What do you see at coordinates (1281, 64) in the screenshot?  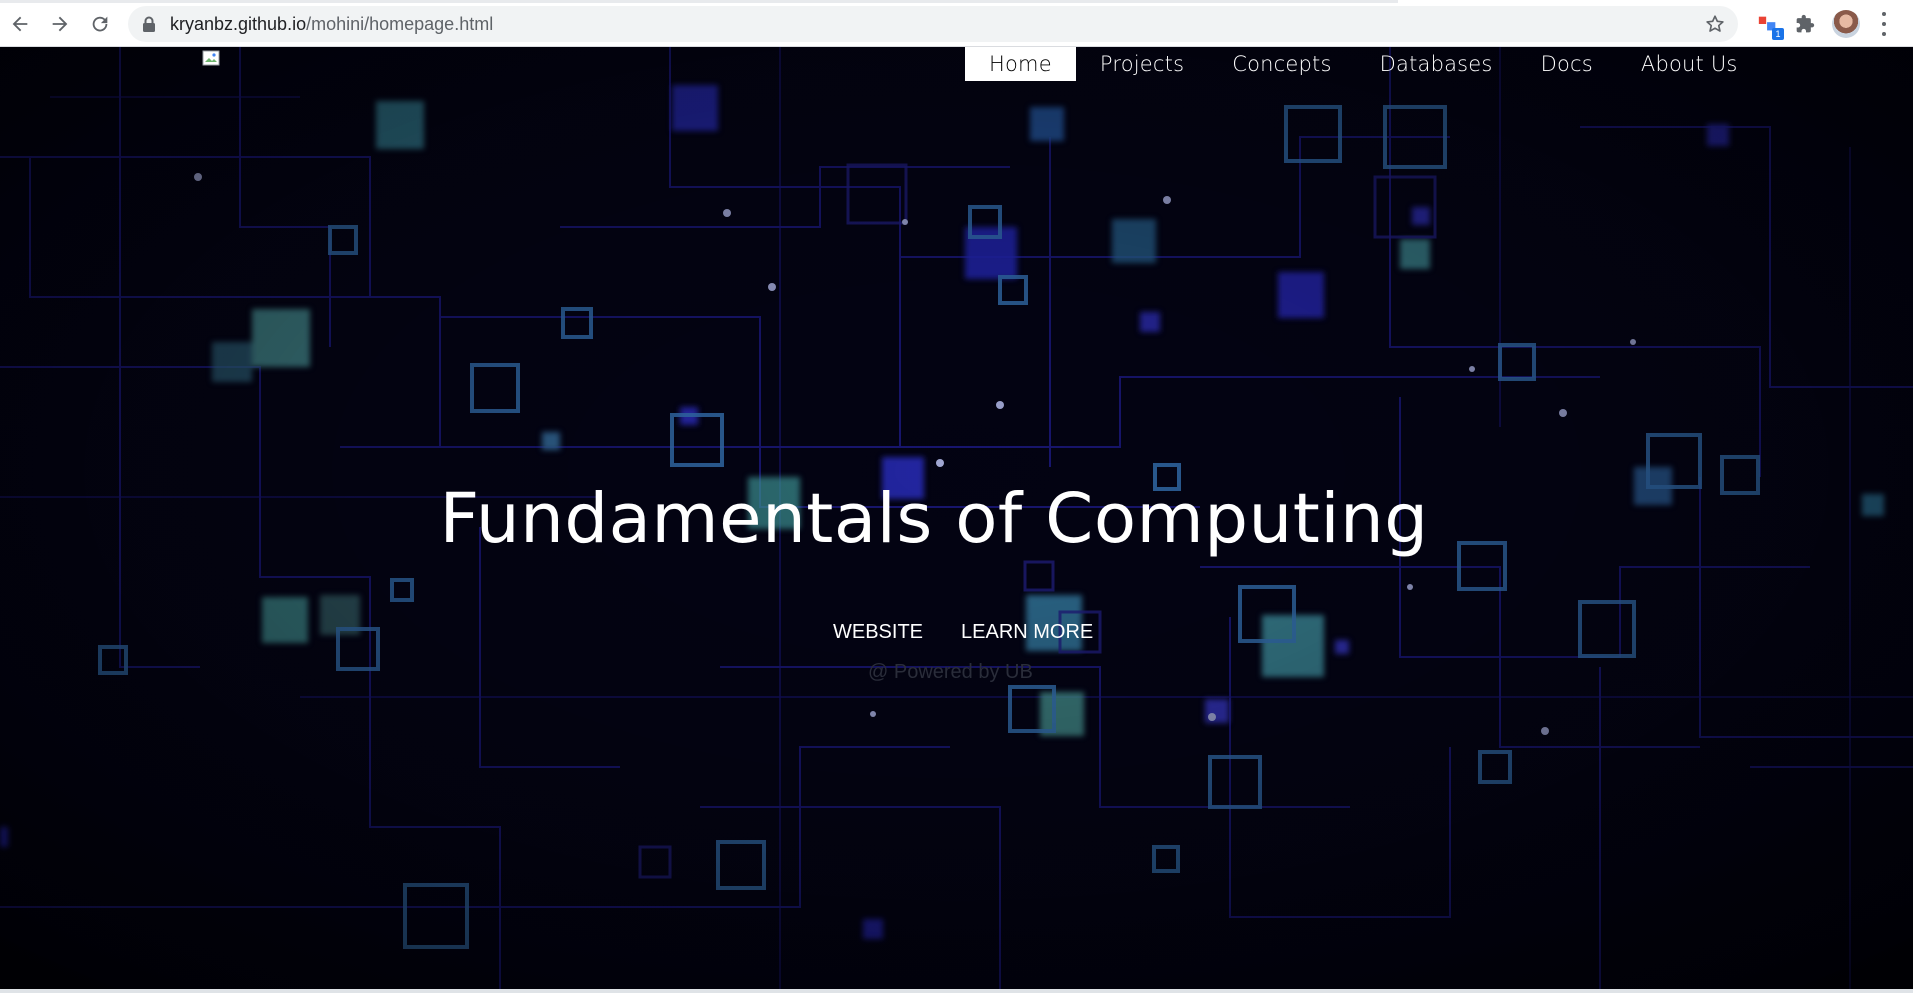 I see `nav-concepts: Concepts` at bounding box center [1281, 64].